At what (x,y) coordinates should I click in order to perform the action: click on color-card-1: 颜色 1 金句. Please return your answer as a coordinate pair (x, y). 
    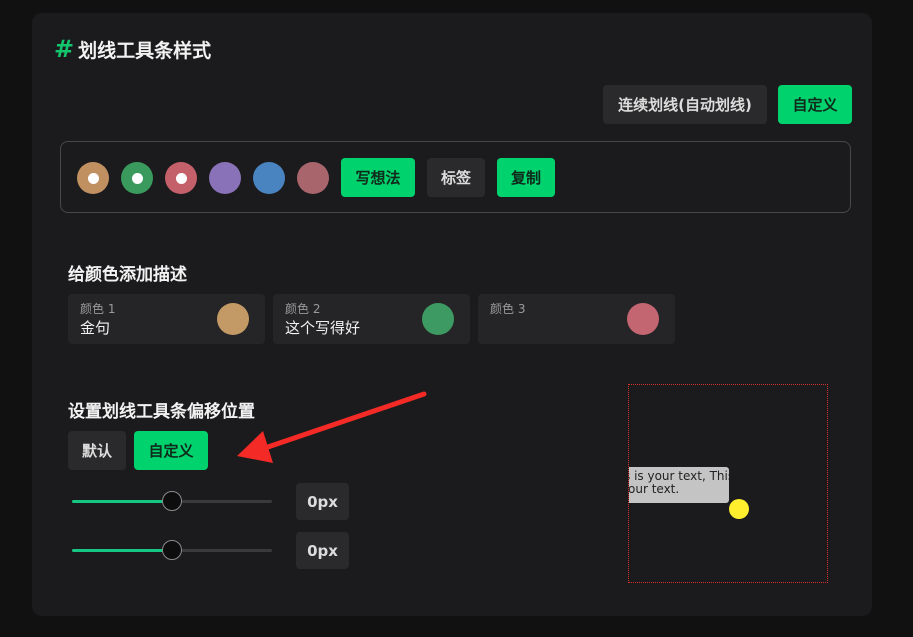
    Looking at the image, I should click on (166, 319).